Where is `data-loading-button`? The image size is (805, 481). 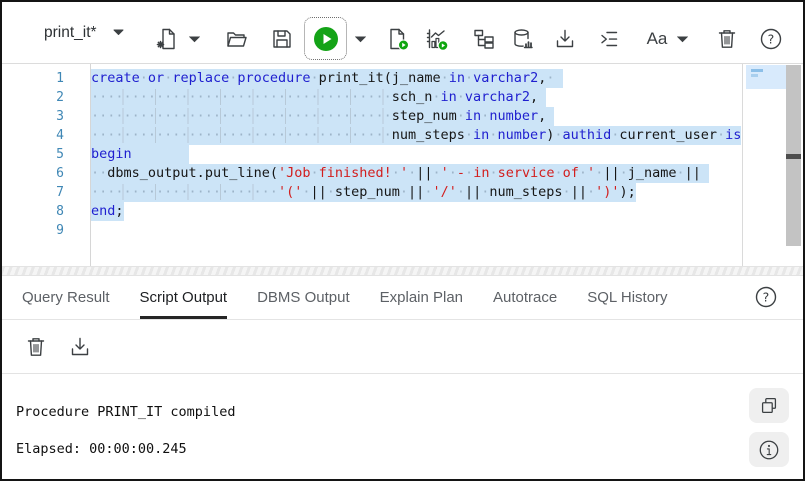 data-loading-button is located at coordinates (523, 39).